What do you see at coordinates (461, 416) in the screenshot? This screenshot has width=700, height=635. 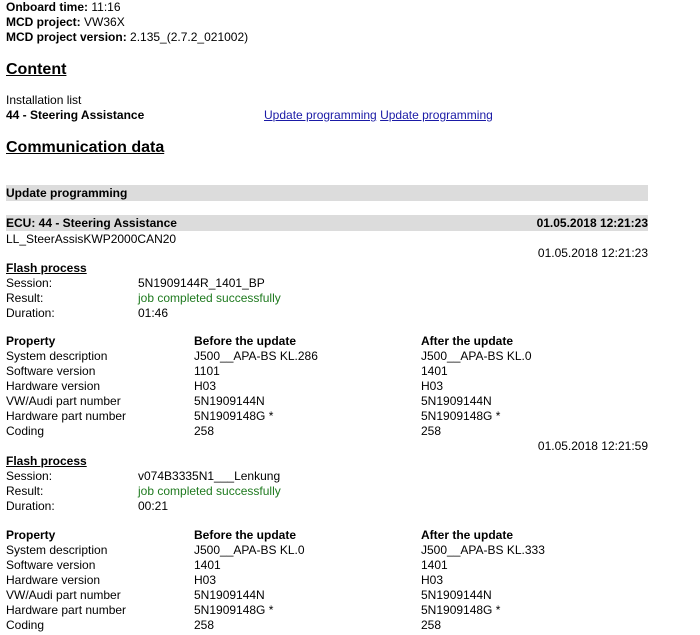 I see `table1-after-hw-part: 5N1909148G *` at bounding box center [461, 416].